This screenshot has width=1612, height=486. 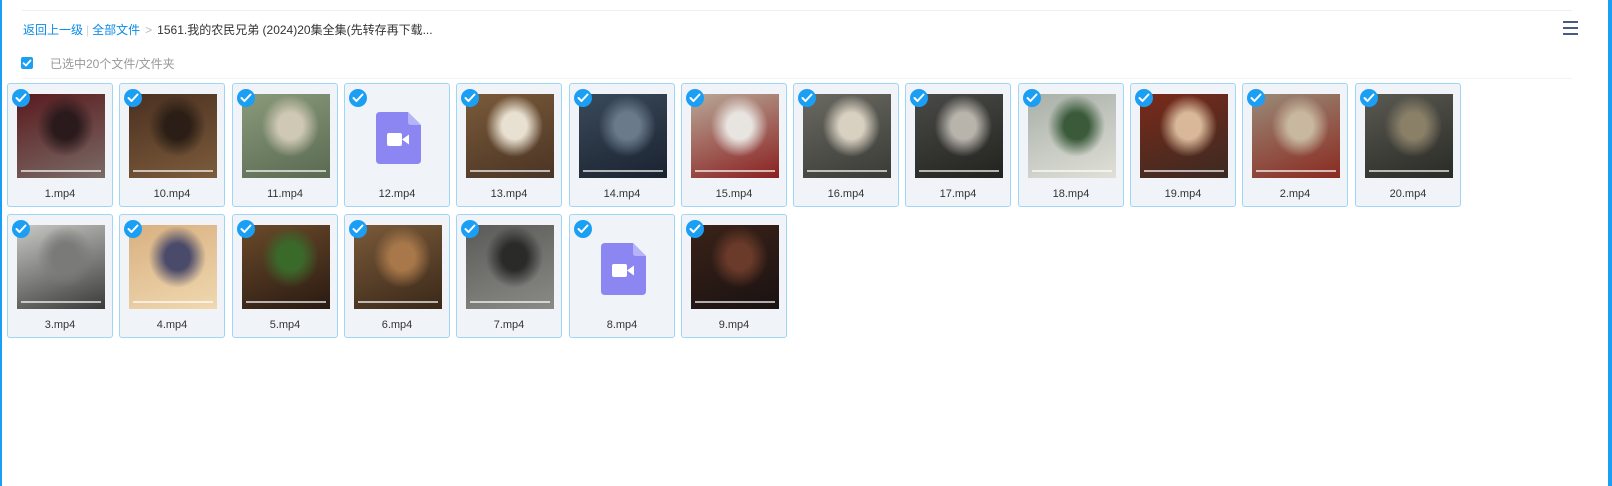 I want to click on file-name: 18.mp4, so click(x=1071, y=194).